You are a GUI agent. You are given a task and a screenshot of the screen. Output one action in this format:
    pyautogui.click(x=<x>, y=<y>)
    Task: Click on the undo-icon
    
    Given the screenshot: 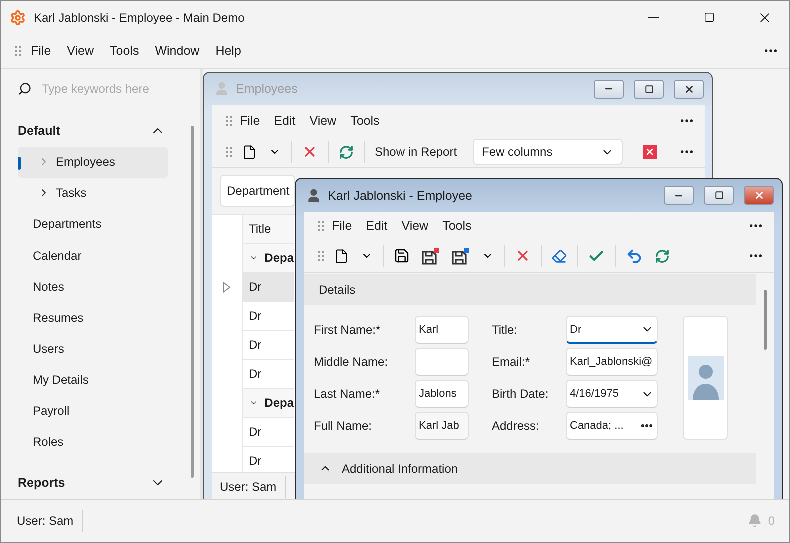 What is the action you would take?
    pyautogui.click(x=634, y=256)
    